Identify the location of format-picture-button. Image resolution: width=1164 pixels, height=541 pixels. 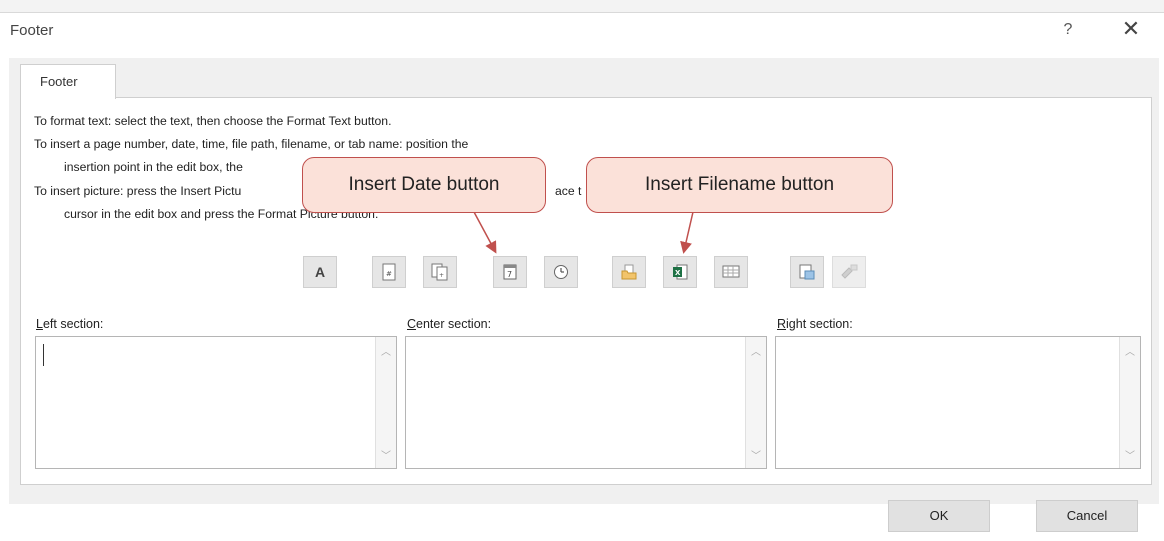
(849, 272).